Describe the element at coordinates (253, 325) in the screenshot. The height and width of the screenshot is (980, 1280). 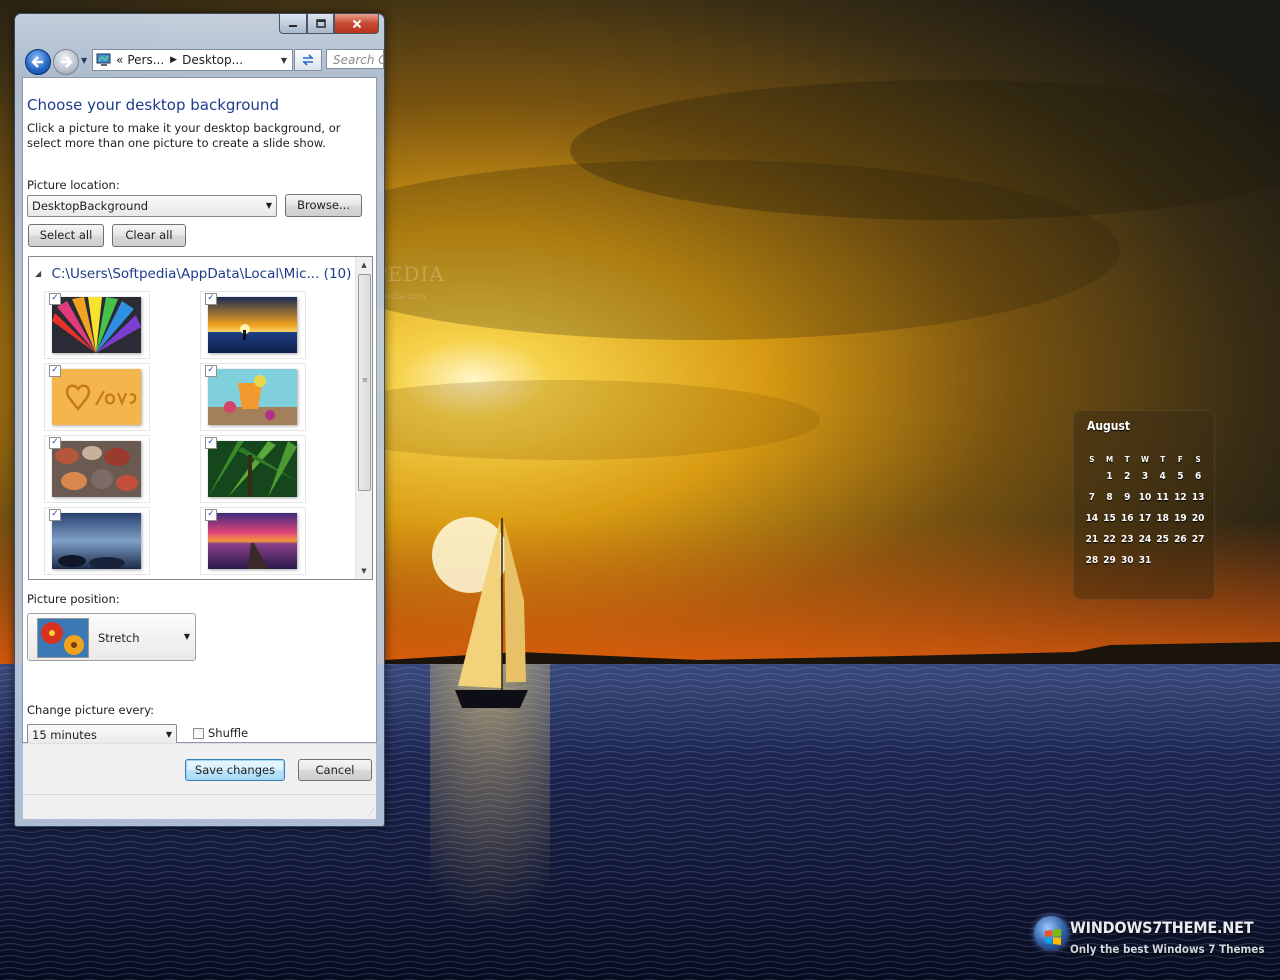
I see `picture-tile-sunset-pier: ✓` at that location.